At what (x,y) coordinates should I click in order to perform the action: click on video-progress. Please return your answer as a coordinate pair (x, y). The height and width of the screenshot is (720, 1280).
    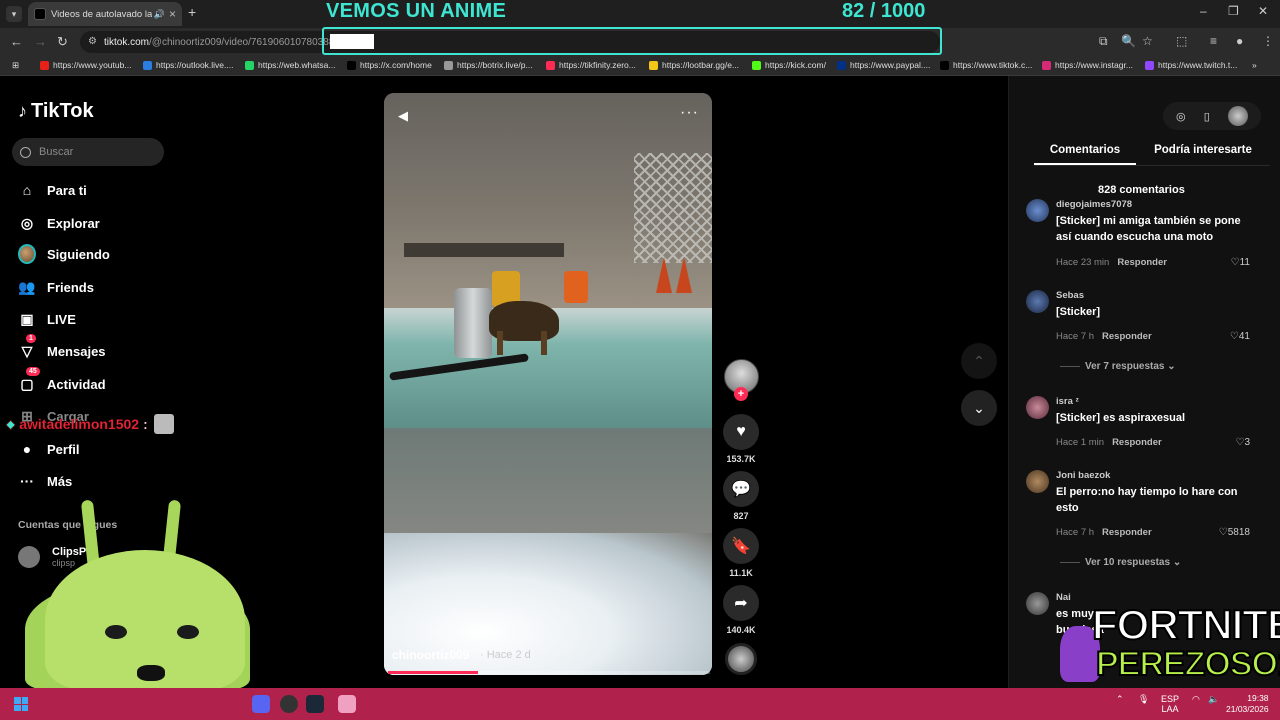
    Looking at the image, I should click on (549, 672).